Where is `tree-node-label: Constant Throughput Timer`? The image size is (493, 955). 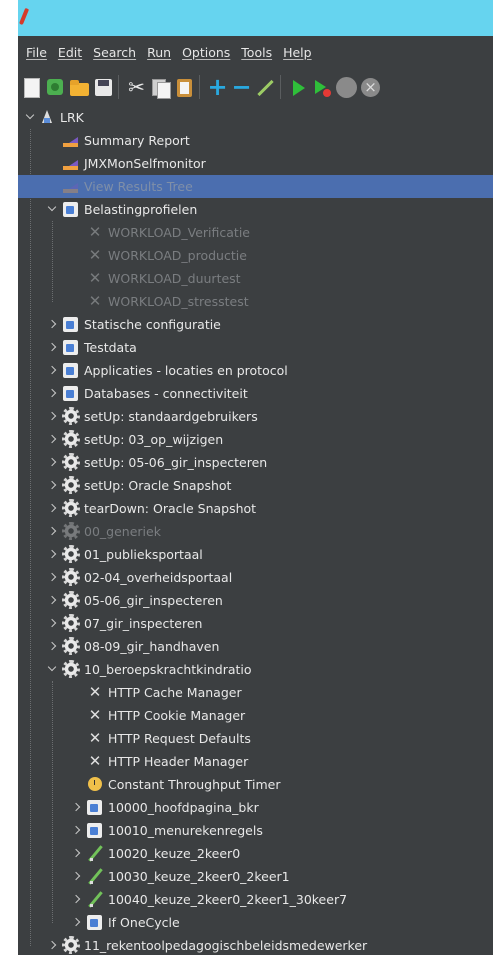
tree-node-label: Constant Throughput Timer is located at coordinates (194, 784).